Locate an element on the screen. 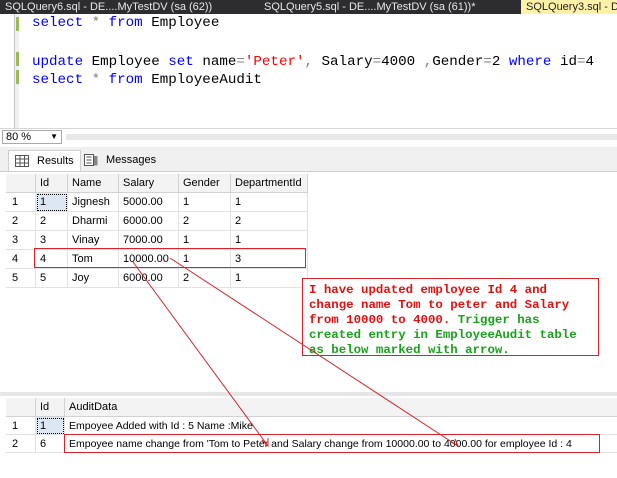 The width and height of the screenshot is (617, 478). messages-icon is located at coordinates (91, 160).